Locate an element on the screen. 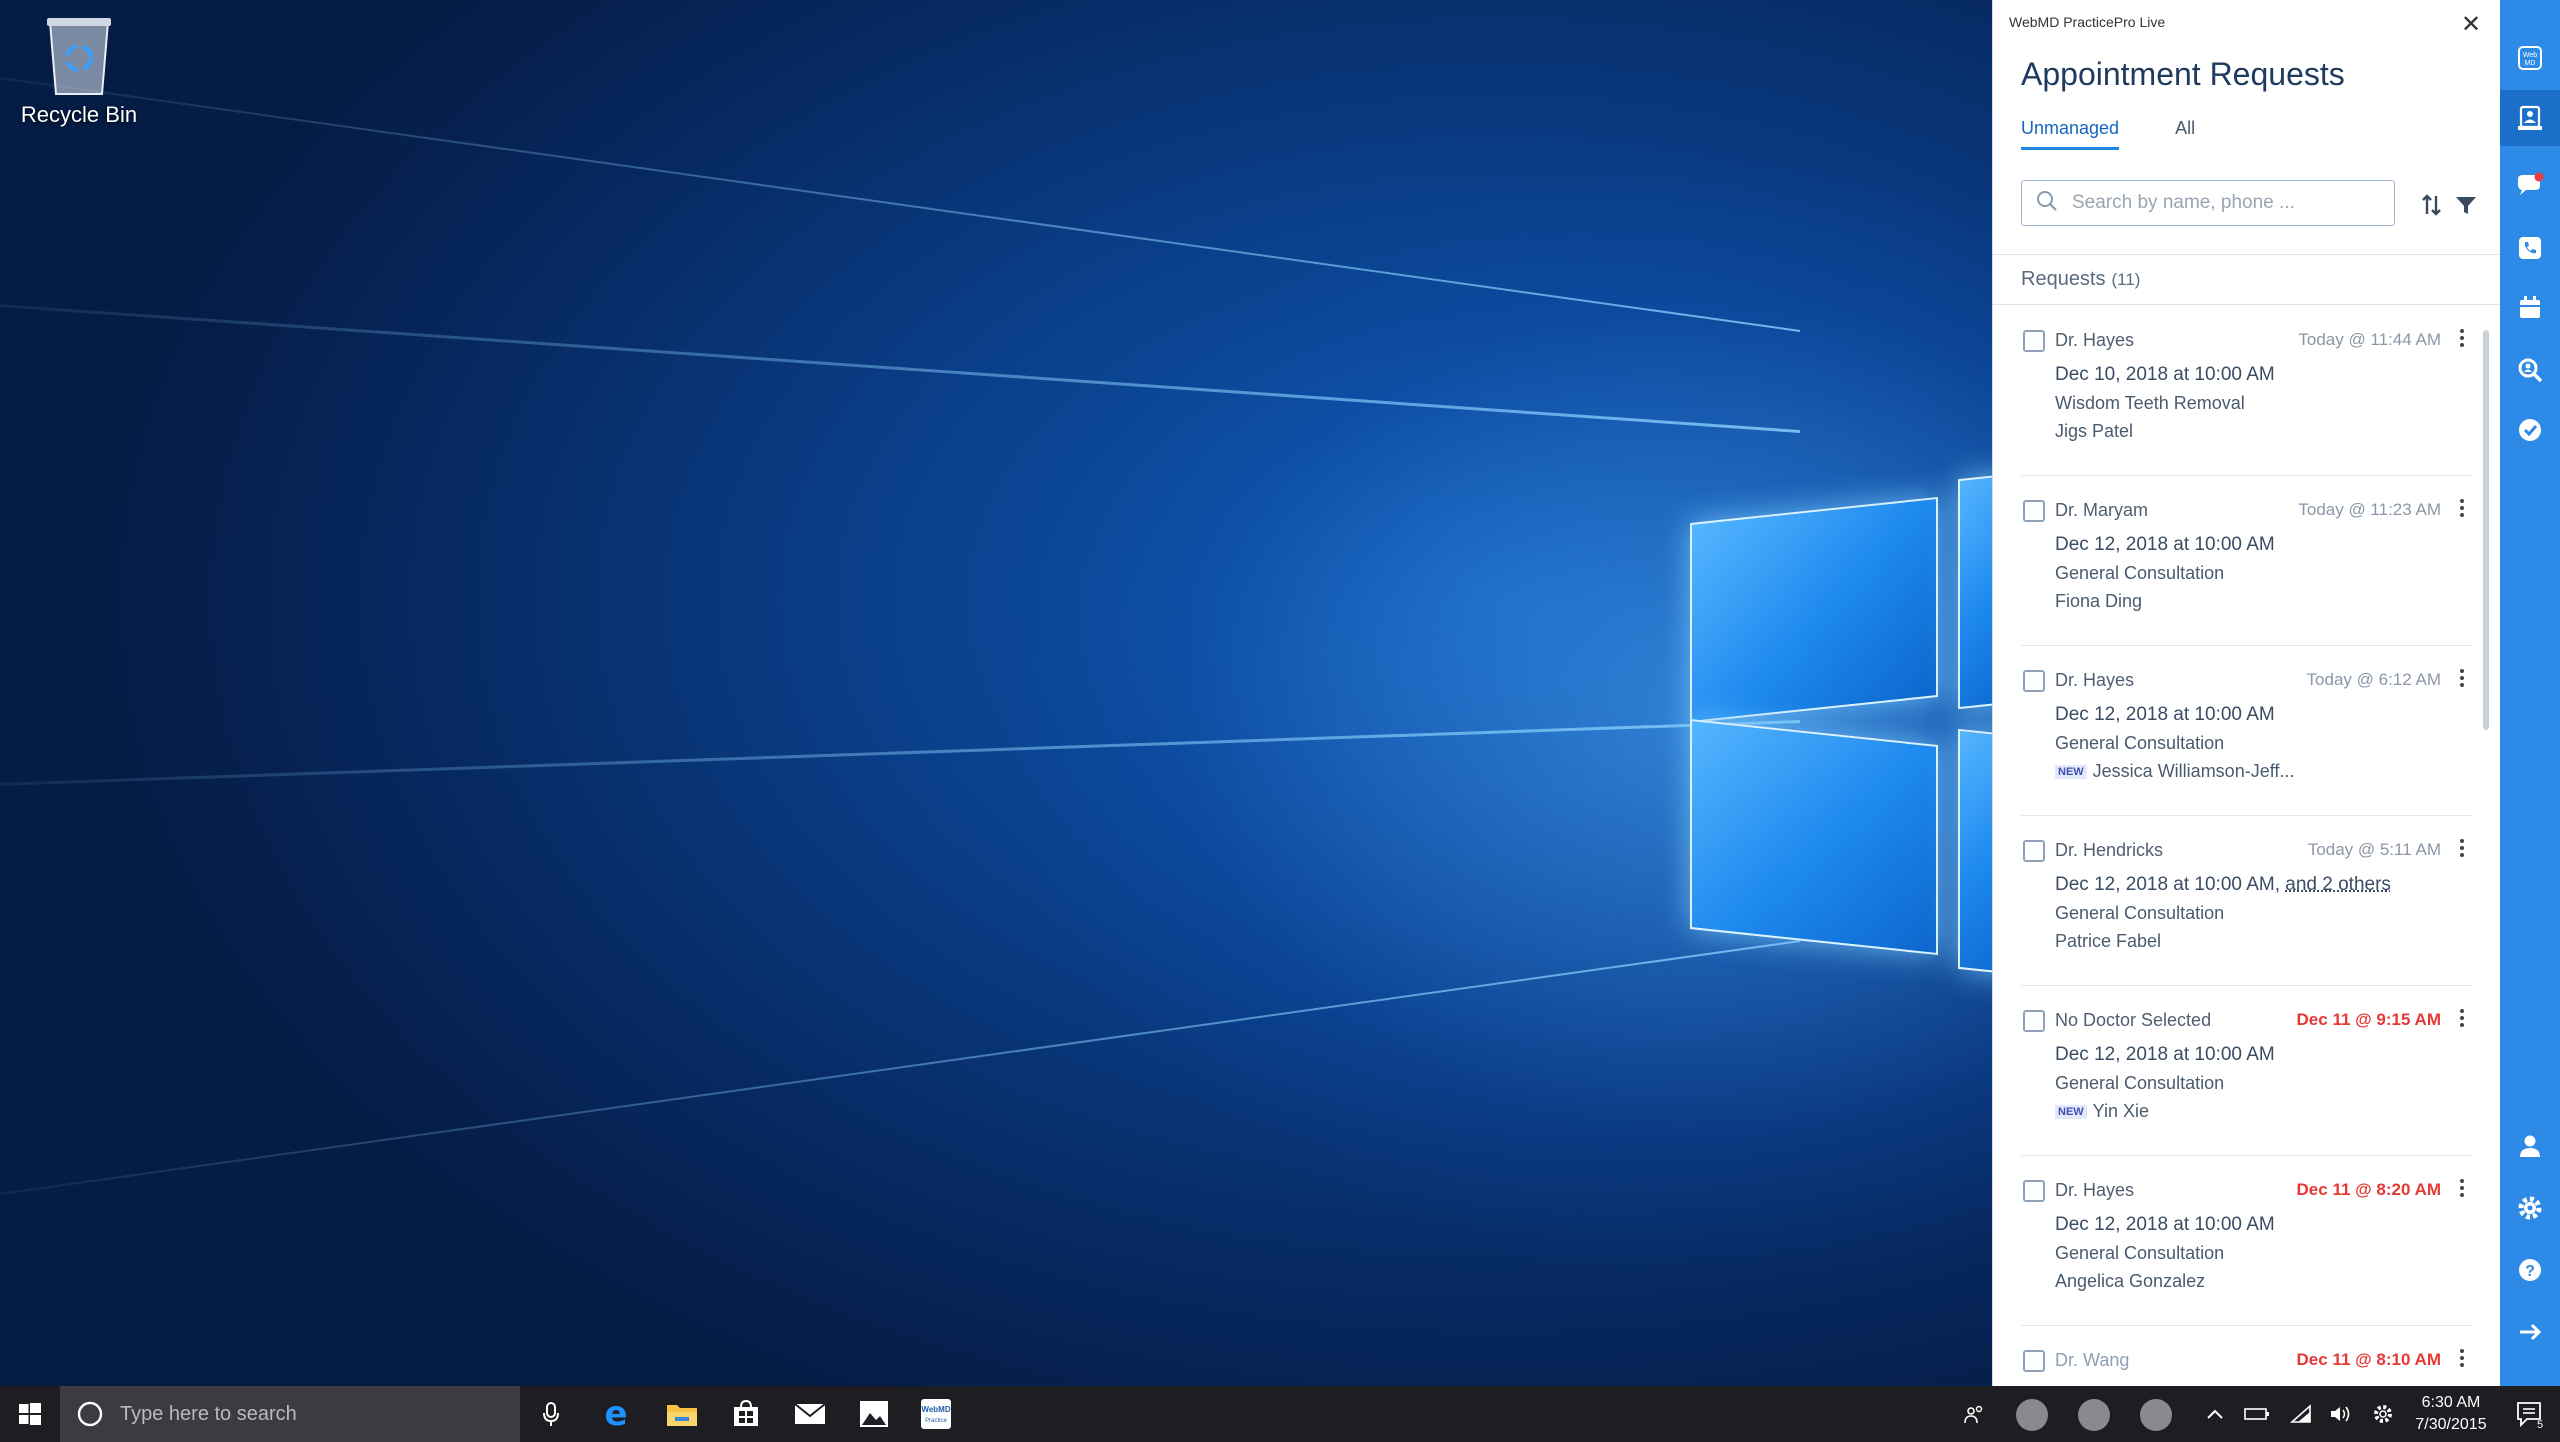  taskbar-clock: 6:30 AM 7/30/2015 is located at coordinates (2451, 1414).